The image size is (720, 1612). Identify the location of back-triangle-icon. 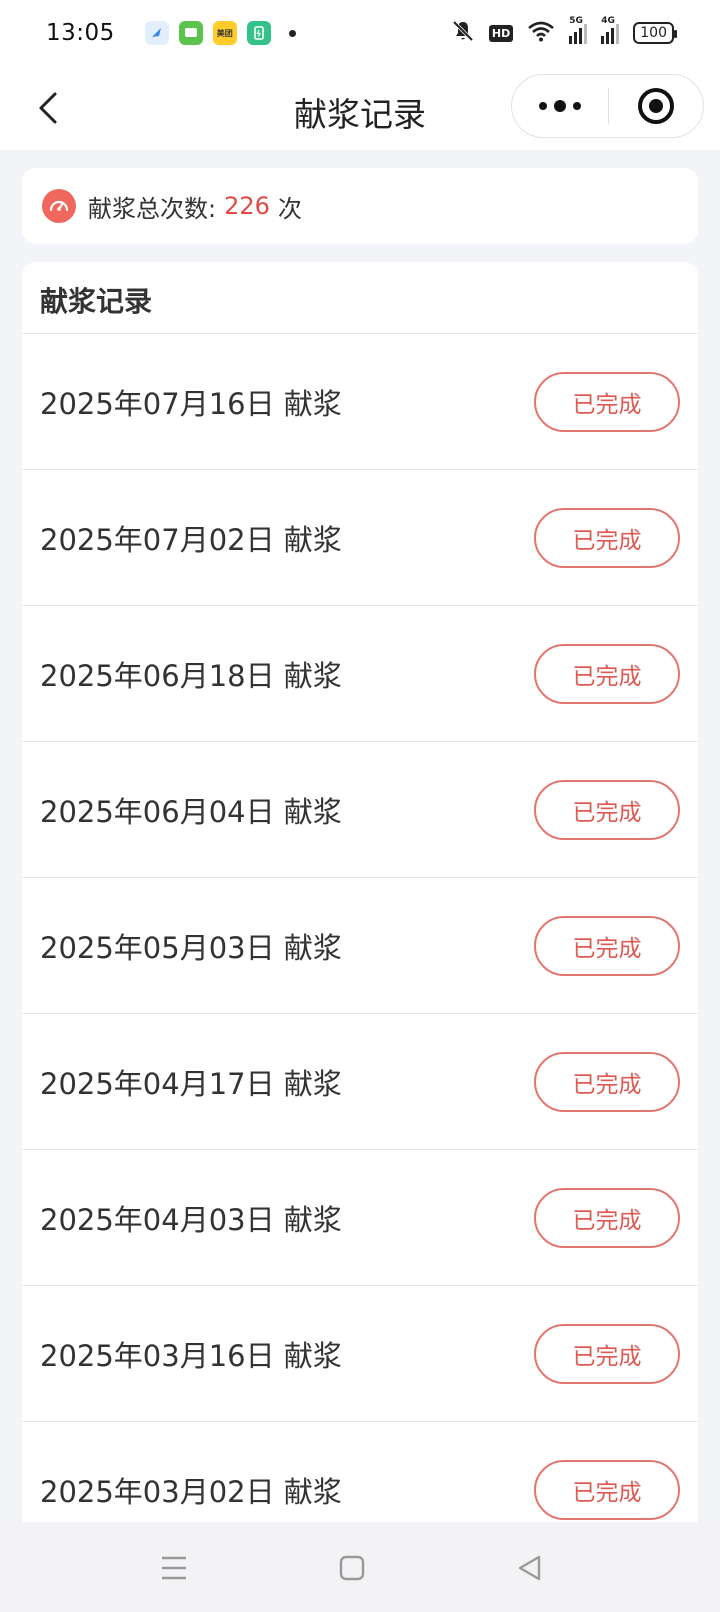
(530, 1568).